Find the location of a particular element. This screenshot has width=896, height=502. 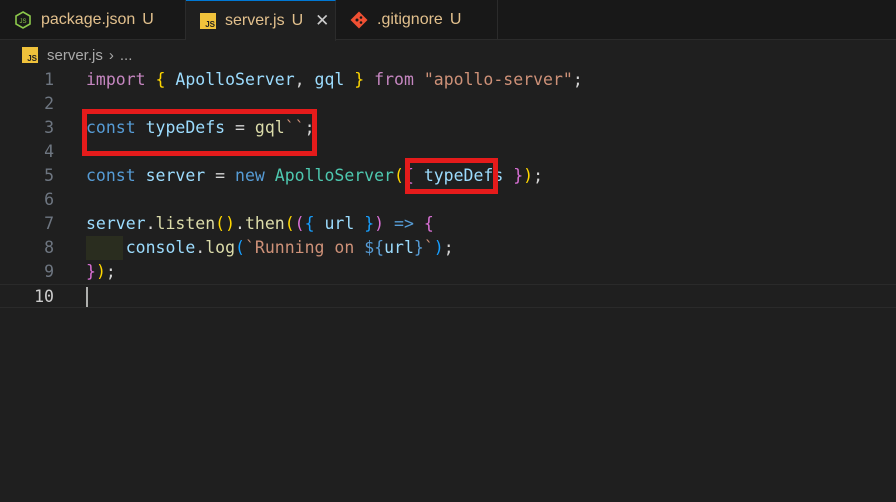

code-text: console.log(`Running on ${url}`); is located at coordinates (289, 247).